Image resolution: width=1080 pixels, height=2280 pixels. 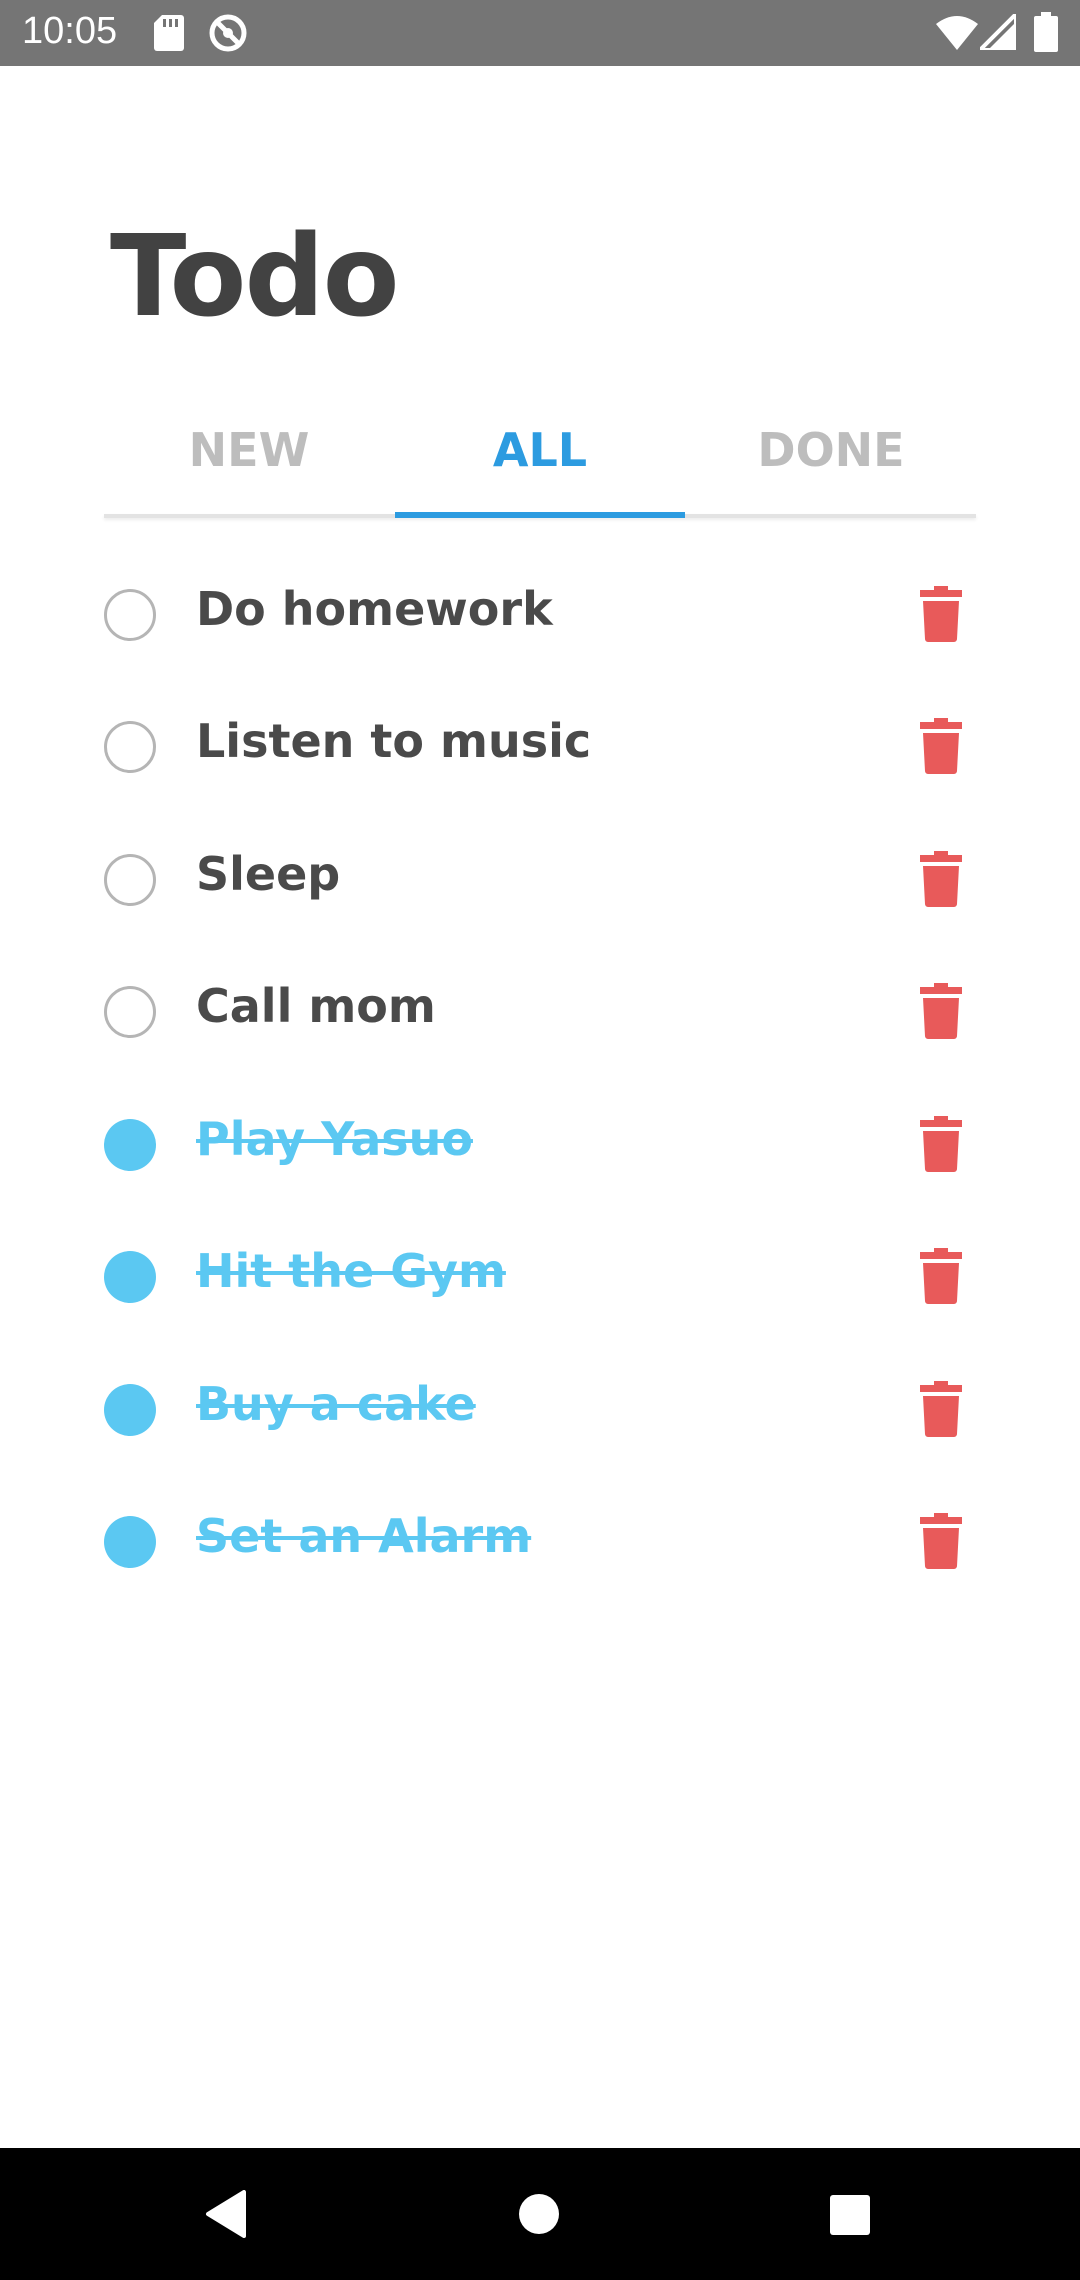 I want to click on todo-item: Play Yasuo, so click(x=540, y=1144).